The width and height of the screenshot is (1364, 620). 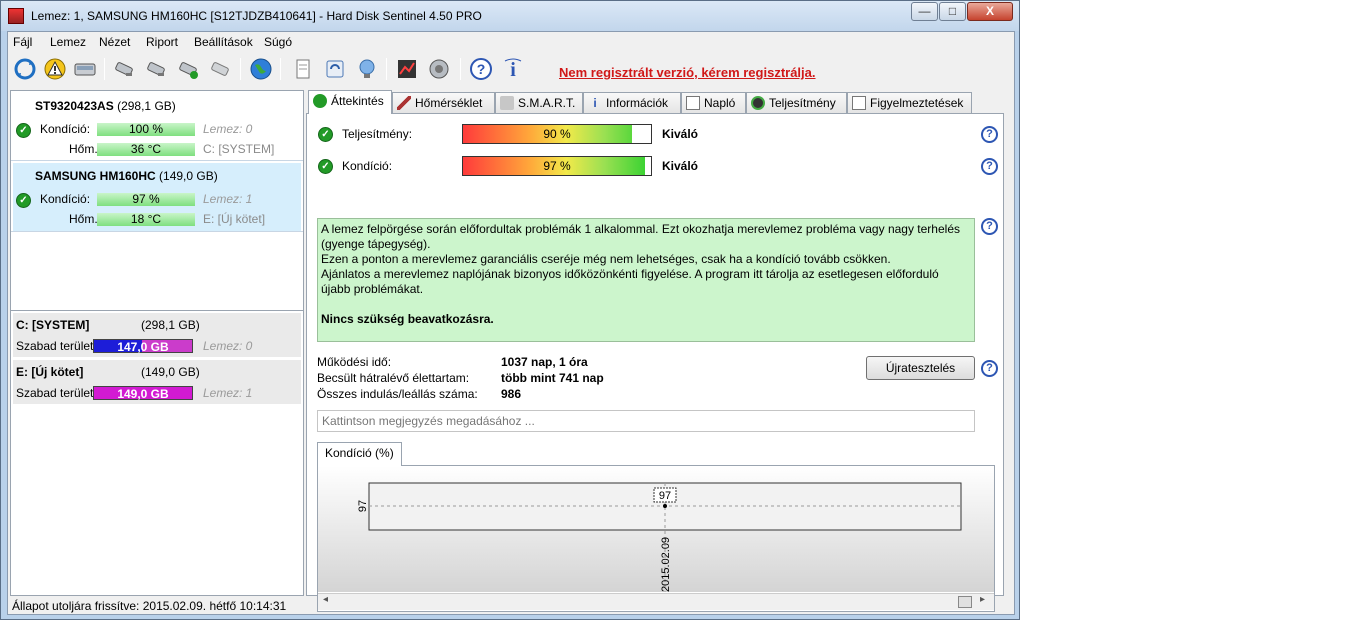 I want to click on sync-icon, so click(x=335, y=69).